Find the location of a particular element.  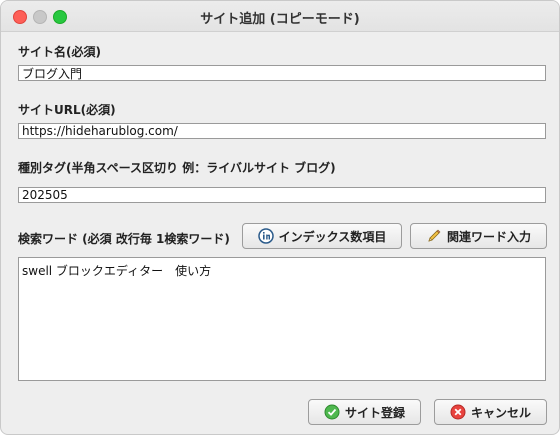

window-title: サイト追加 (コピーモード) is located at coordinates (280, 19).